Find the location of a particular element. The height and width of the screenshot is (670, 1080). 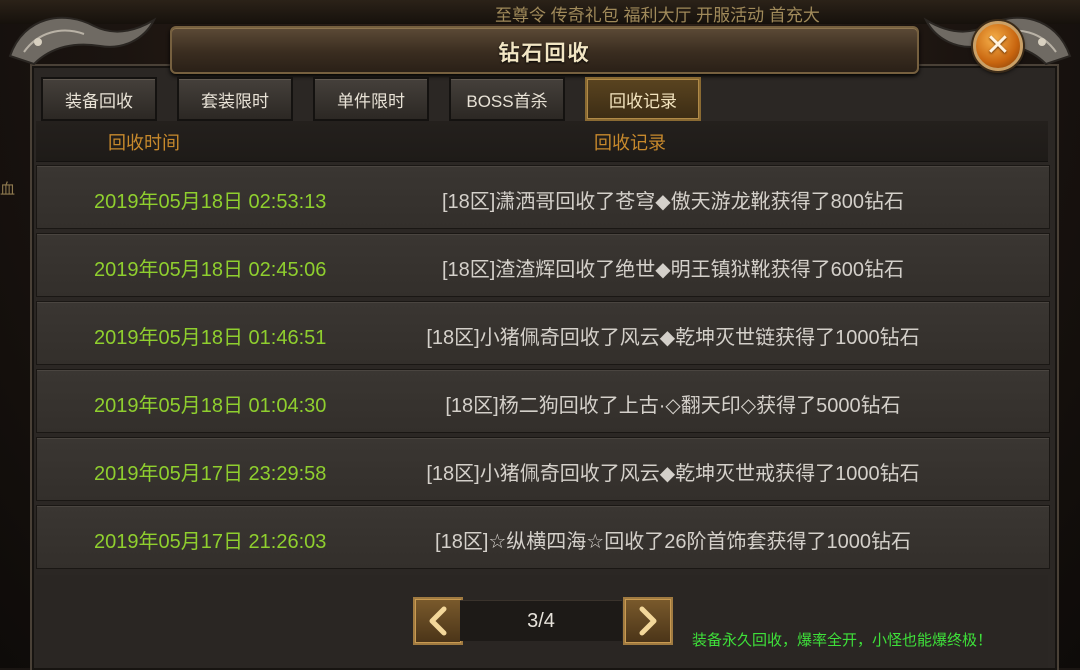

window-title: 钻石回收 is located at coordinates (544, 53).